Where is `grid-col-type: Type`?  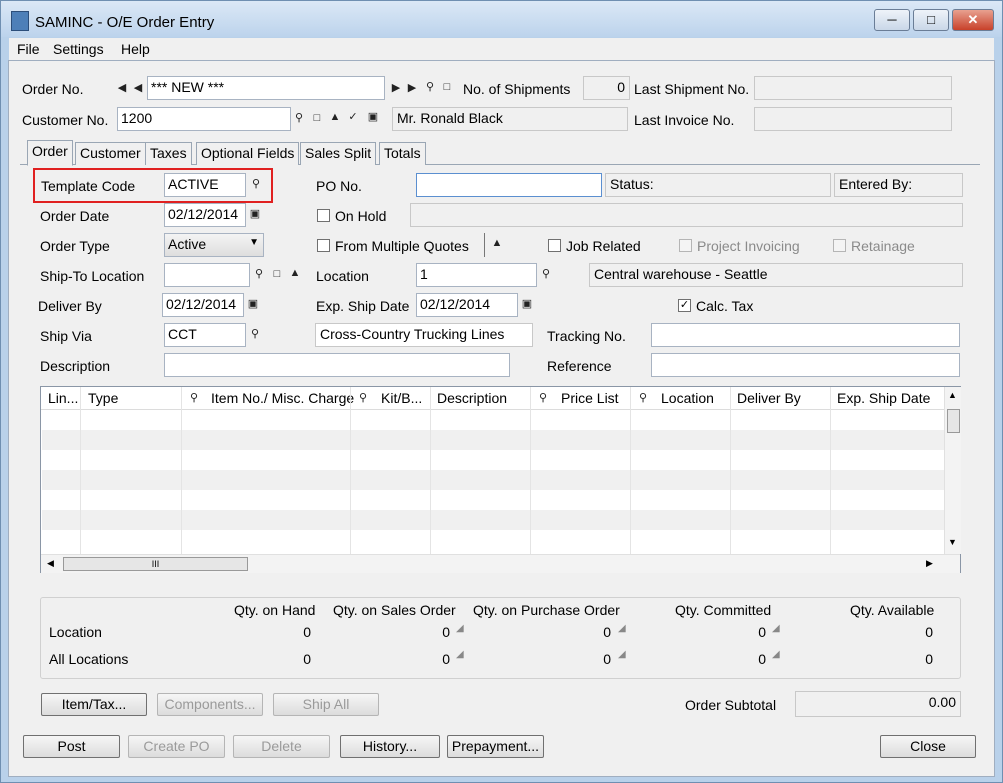 grid-col-type: Type is located at coordinates (103, 398).